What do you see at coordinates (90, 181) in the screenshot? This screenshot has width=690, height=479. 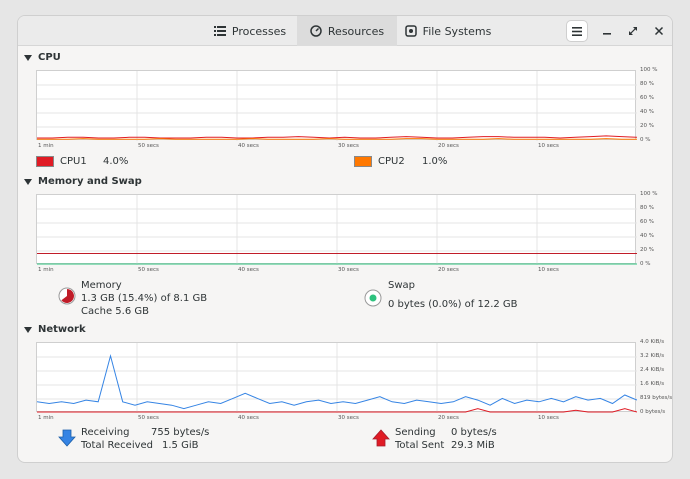 I see `section-title: Memory and Swap` at bounding box center [90, 181].